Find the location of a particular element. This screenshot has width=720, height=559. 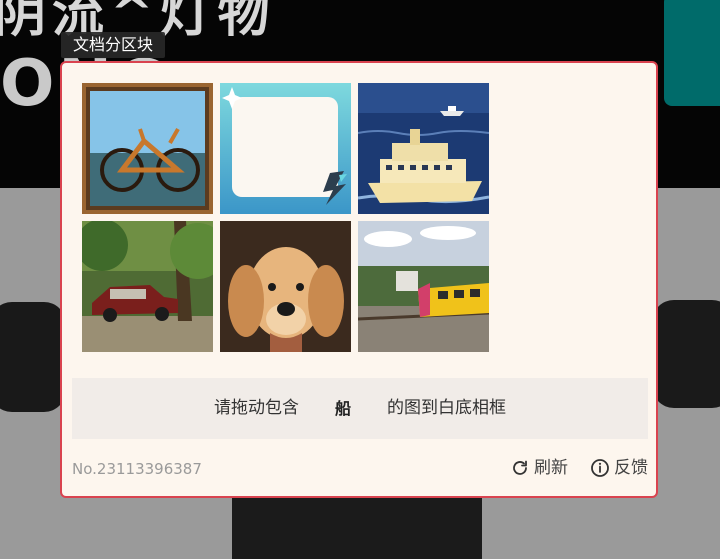

captcha-image-car is located at coordinates (147, 286).